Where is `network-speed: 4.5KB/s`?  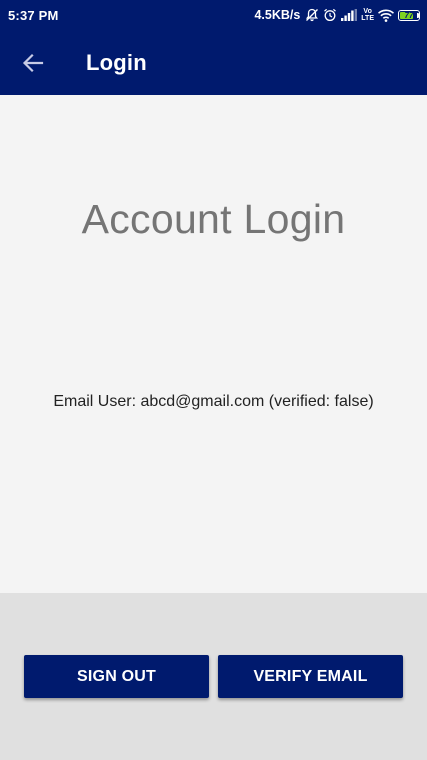 network-speed: 4.5KB/s is located at coordinates (277, 15).